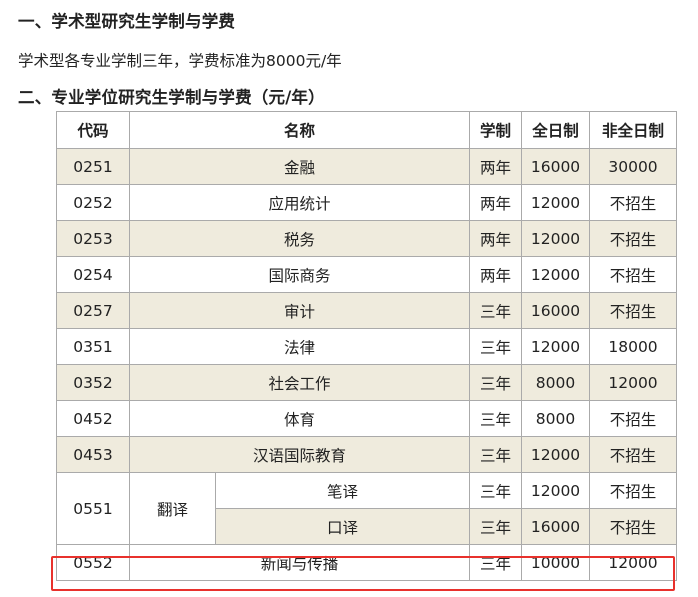 The width and height of the screenshot is (698, 597). I want to click on table-row: 0453 汉语国际教育 三年 12000 不招生, so click(367, 454).